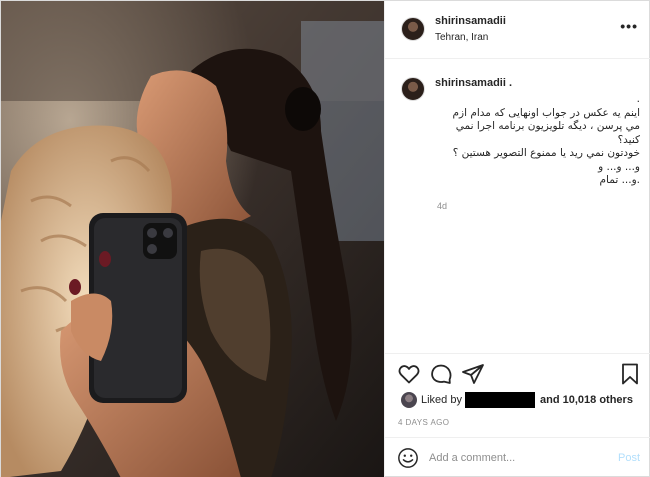 Image resolution: width=650 pixels, height=477 pixels. What do you see at coordinates (442, 206) in the screenshot?
I see `caption-time: 4d` at bounding box center [442, 206].